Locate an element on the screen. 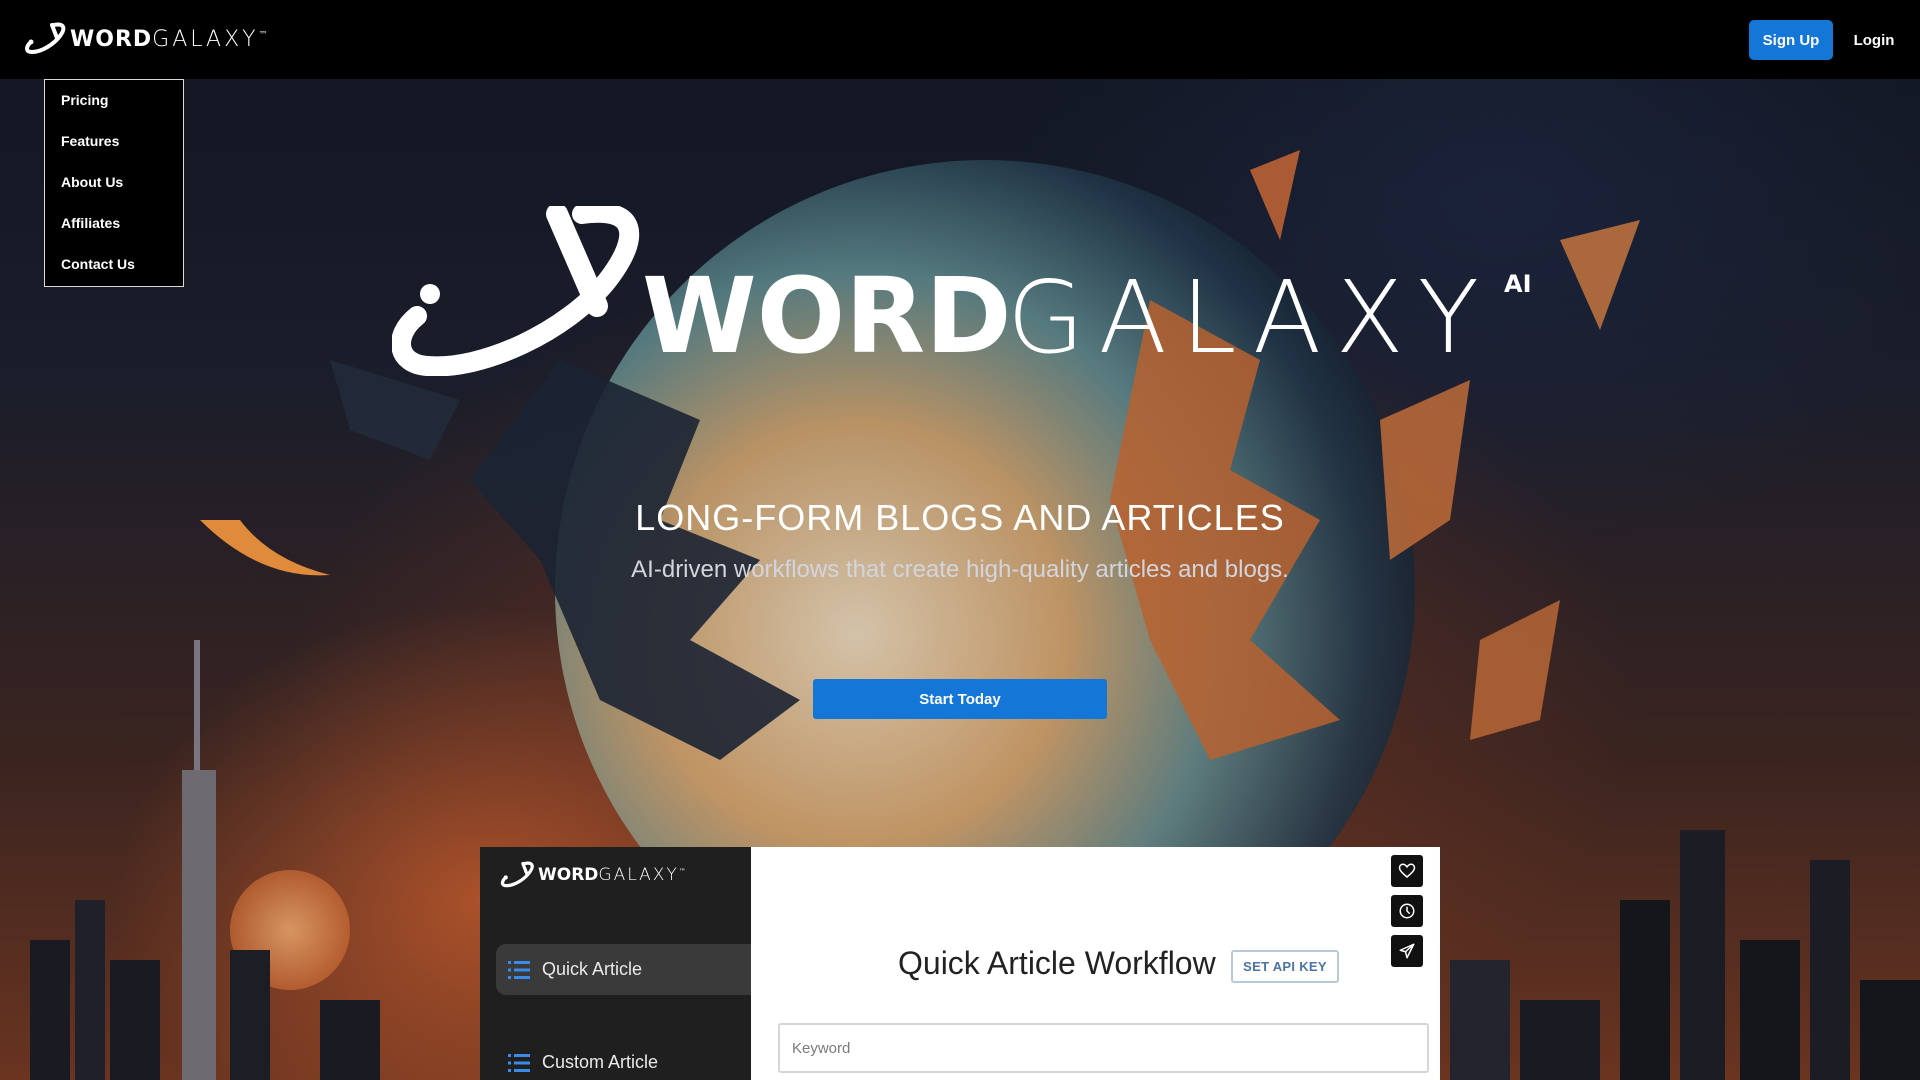 The image size is (1920, 1080). keyword-input is located at coordinates (1103, 1048).